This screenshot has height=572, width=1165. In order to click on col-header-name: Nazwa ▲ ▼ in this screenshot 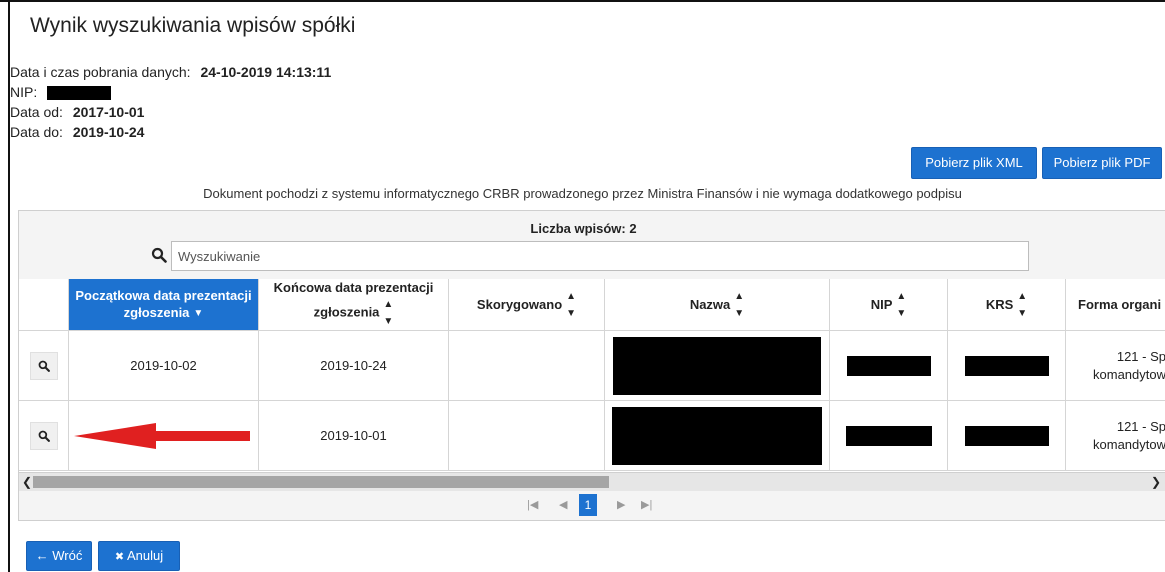, I will do `click(717, 305)`.